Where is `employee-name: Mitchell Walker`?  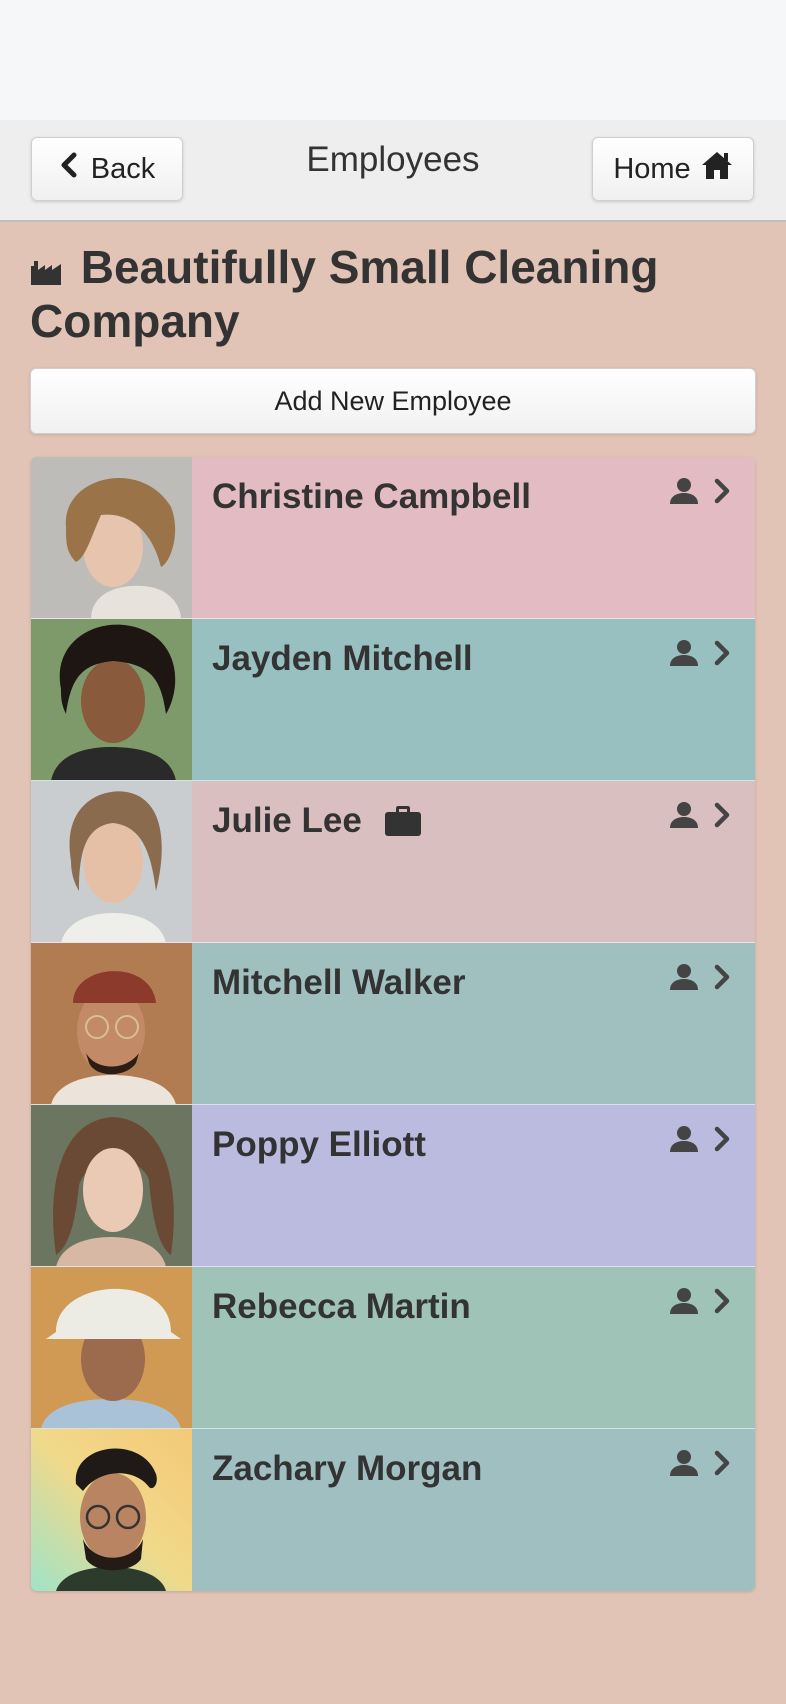 employee-name: Mitchell Walker is located at coordinates (339, 982).